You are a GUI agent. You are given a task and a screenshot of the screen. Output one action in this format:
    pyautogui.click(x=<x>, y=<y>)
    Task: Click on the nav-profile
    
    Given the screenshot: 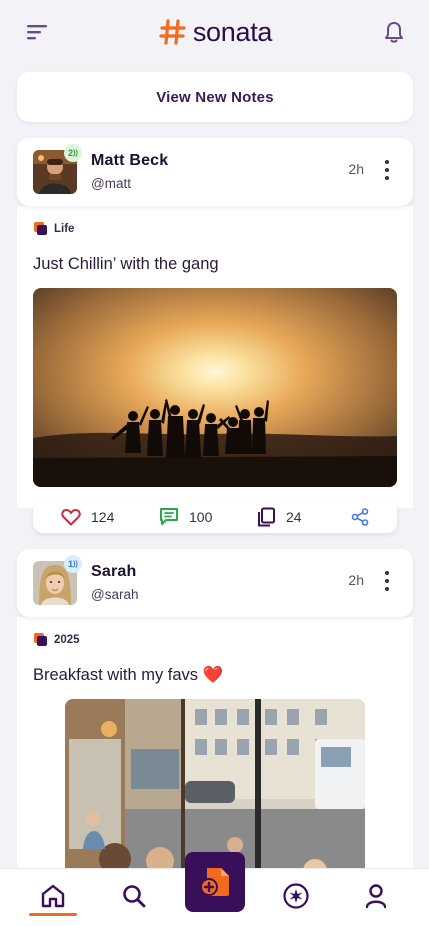 What is the action you would take?
    pyautogui.click(x=376, y=896)
    